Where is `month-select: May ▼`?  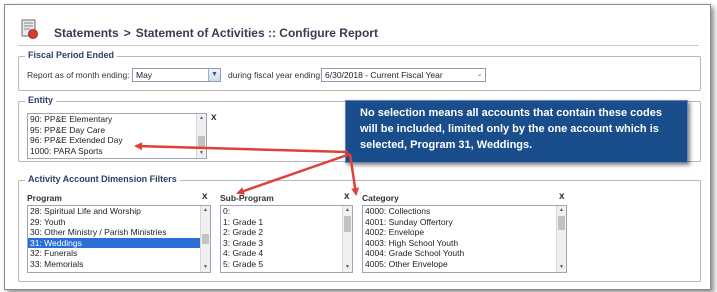
month-select: May ▼ is located at coordinates (176, 75).